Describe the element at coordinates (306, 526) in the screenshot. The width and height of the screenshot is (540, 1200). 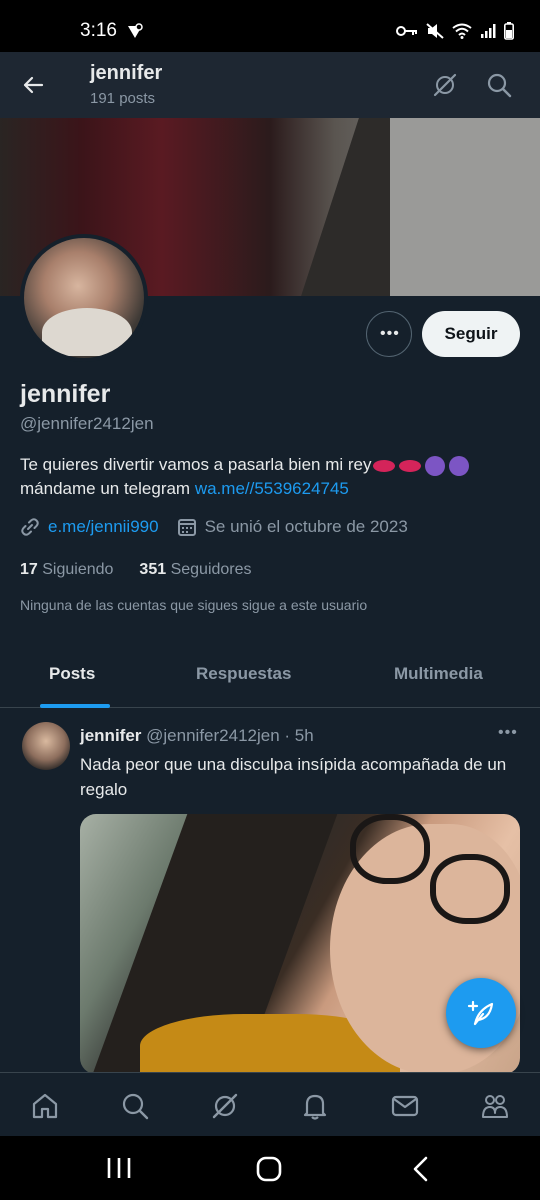
I see `join-date: Se unió el octubre de 2023` at that location.